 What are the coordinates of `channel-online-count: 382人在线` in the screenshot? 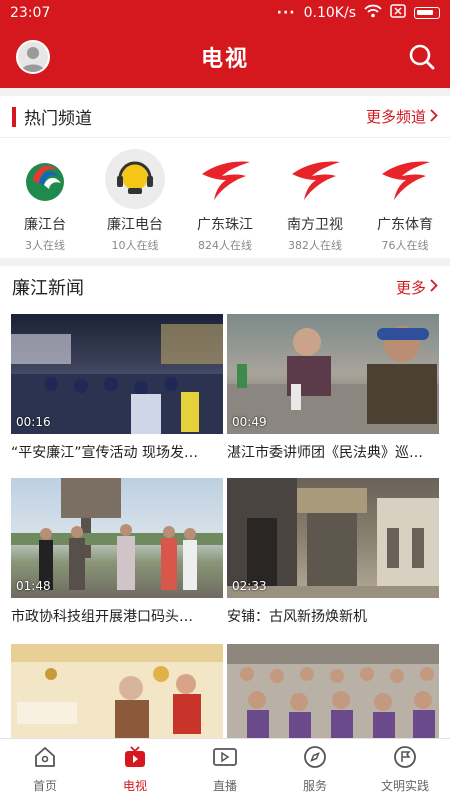 It's located at (315, 245).